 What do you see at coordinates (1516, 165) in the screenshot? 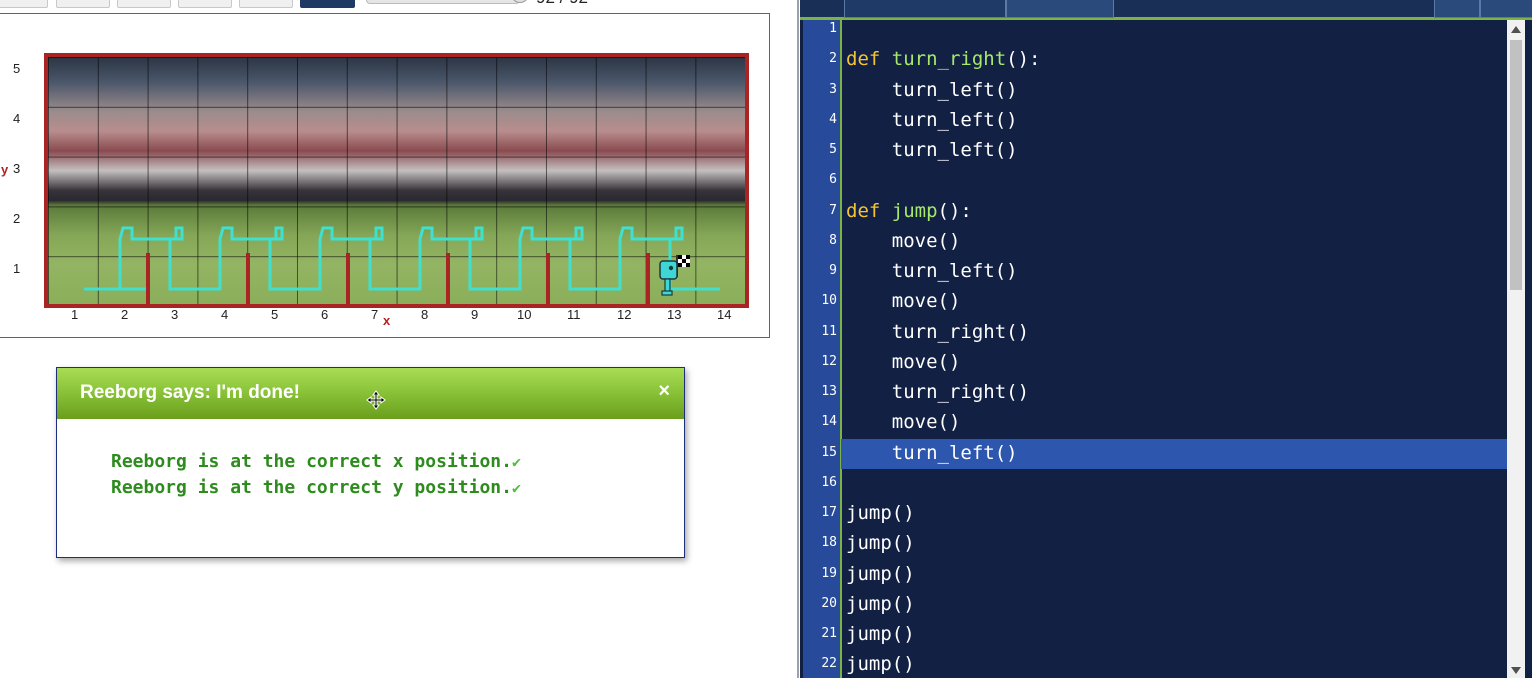
I see `scroll-thumb` at bounding box center [1516, 165].